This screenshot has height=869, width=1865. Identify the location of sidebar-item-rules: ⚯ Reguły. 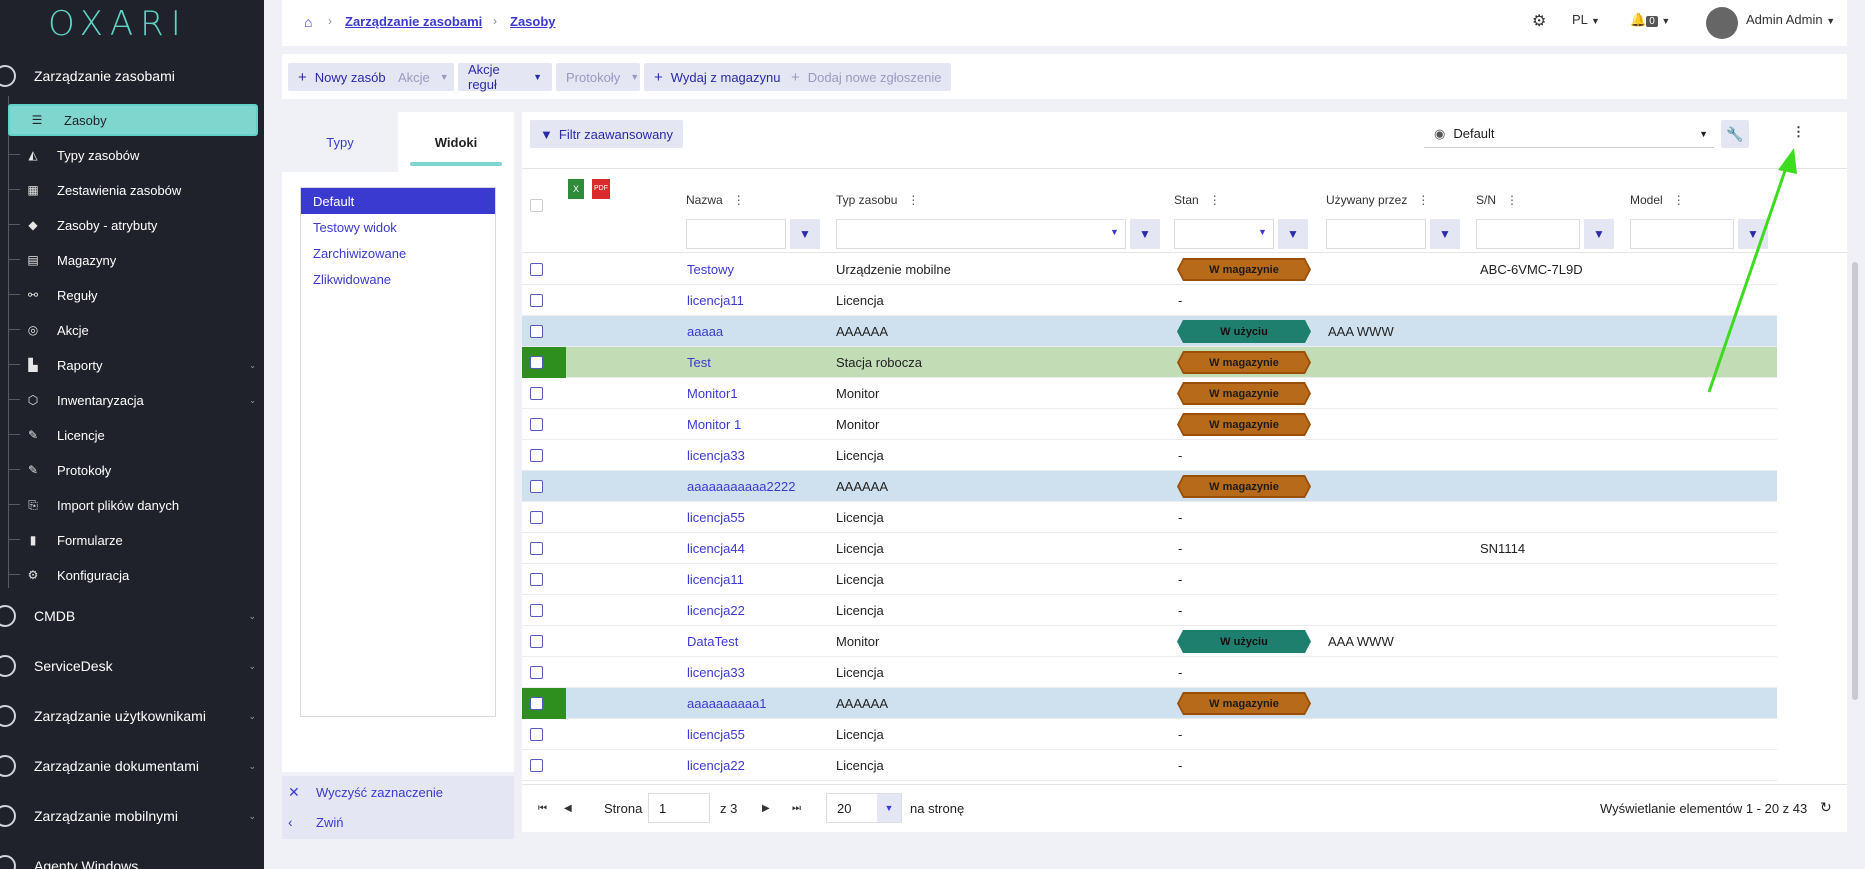
(132, 295).